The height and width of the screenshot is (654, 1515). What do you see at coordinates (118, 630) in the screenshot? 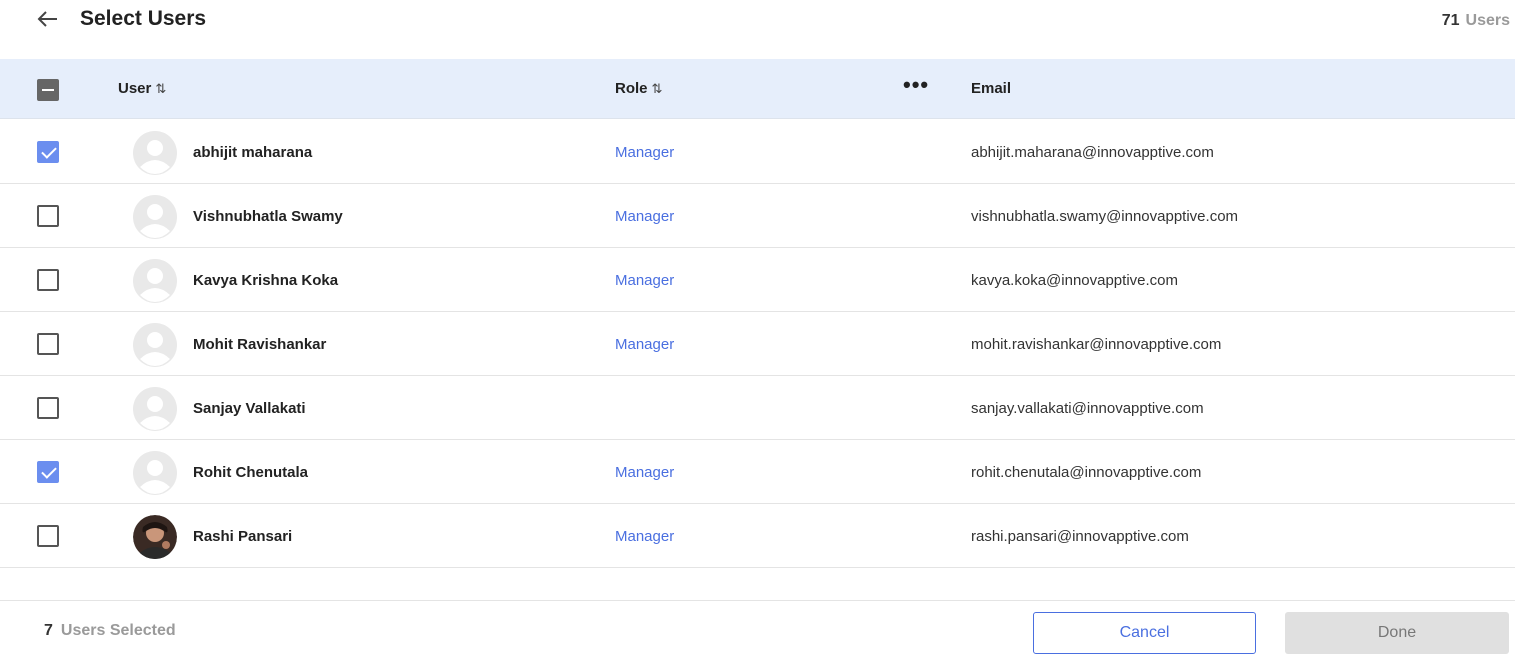
I see `selected-count-label: Users Selected` at bounding box center [118, 630].